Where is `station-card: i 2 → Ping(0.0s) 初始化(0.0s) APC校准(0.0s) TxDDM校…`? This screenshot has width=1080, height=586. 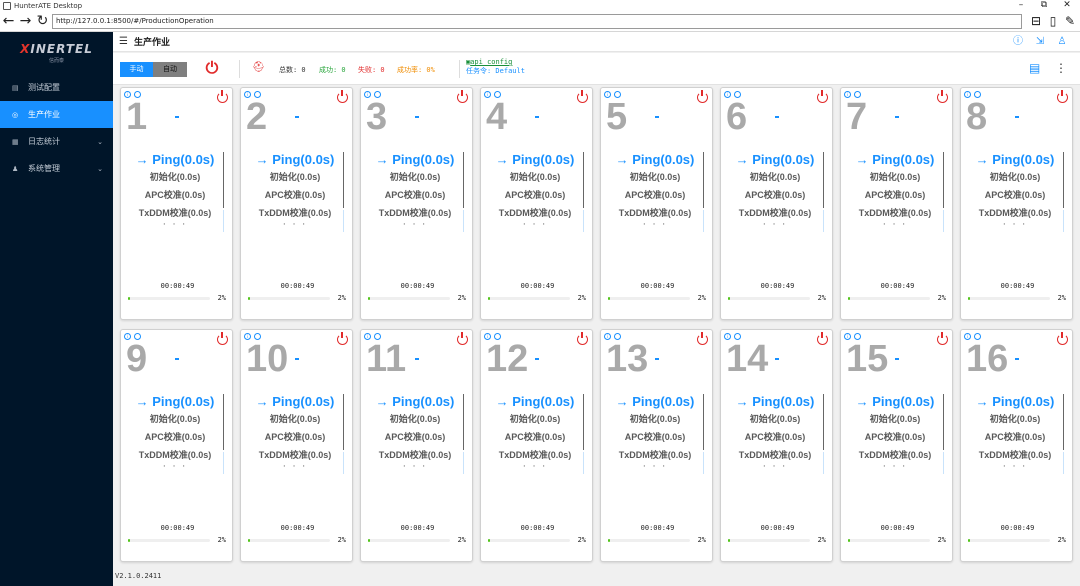
station-card: i 2 → Ping(0.0s) 初始化(0.0s) APC校准(0.0s) TxDDM校… is located at coordinates (296, 203).